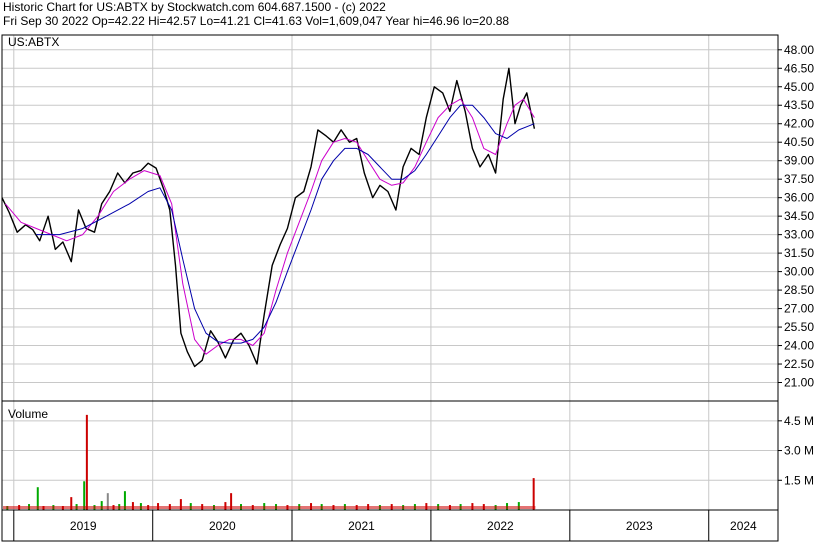 The image size is (830, 543). Describe the element at coordinates (799, 198) in the screenshot. I see `price-tick-label: 36.00` at that location.